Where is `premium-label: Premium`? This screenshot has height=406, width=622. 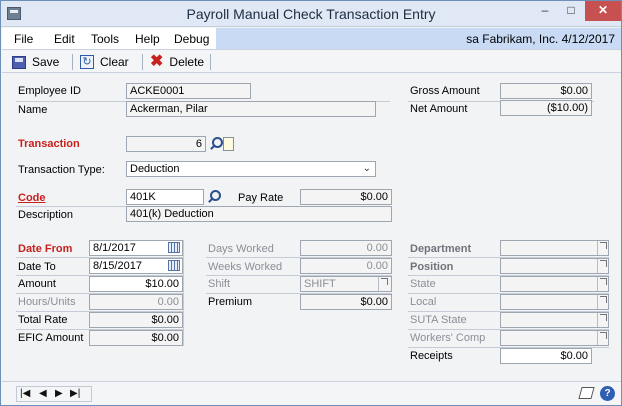 premium-label: Premium is located at coordinates (230, 302).